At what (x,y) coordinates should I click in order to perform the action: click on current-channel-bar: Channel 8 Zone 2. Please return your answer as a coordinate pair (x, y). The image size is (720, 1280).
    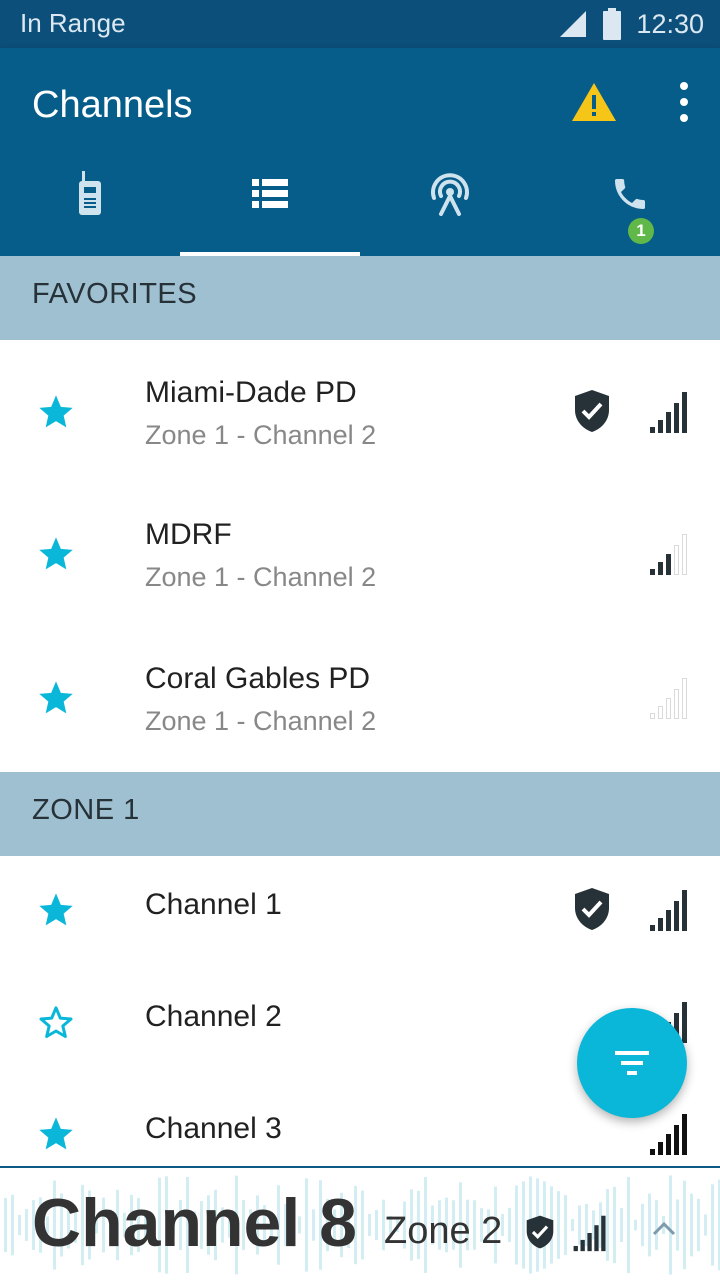
    Looking at the image, I should click on (360, 1223).